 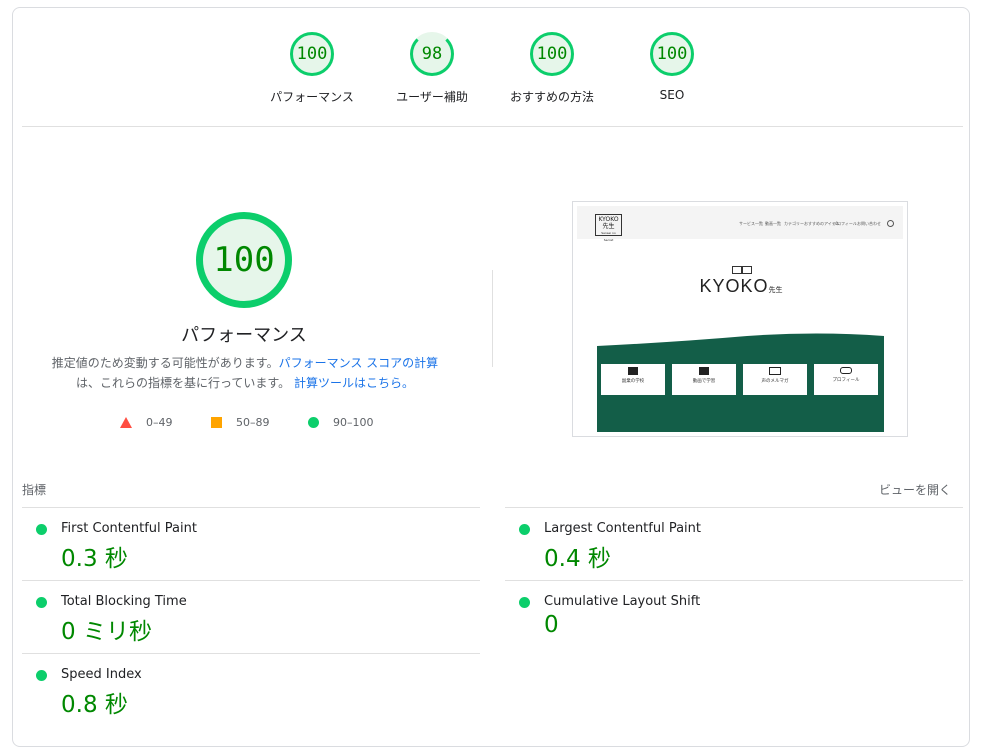 What do you see at coordinates (34, 490) in the screenshot?
I see `metrics-heading: 指標` at bounding box center [34, 490].